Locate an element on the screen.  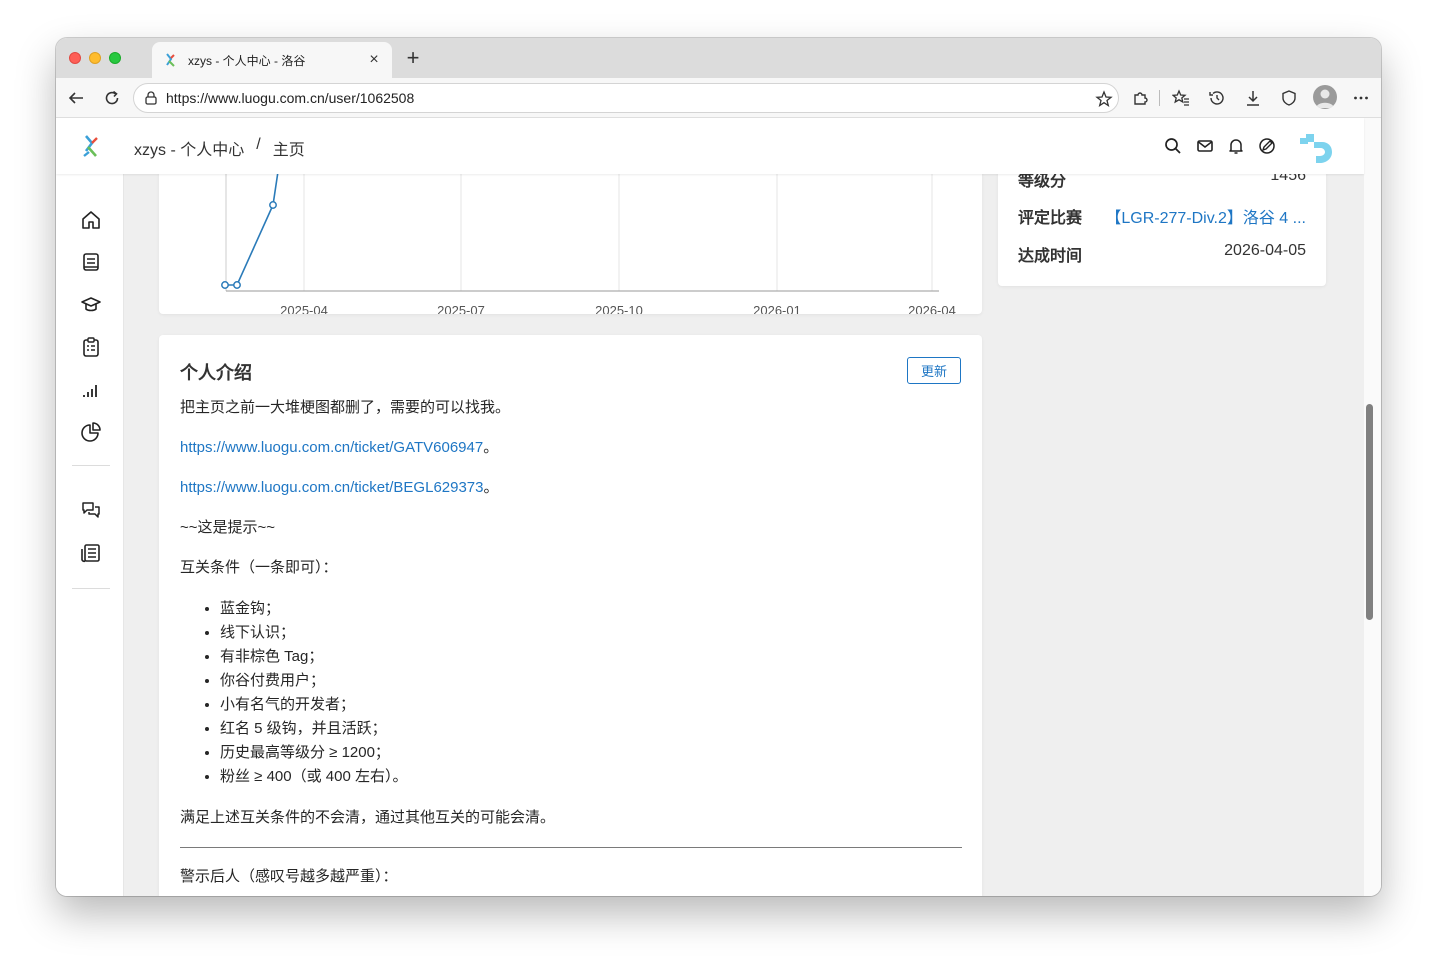
home-icon is located at coordinates (91, 220).